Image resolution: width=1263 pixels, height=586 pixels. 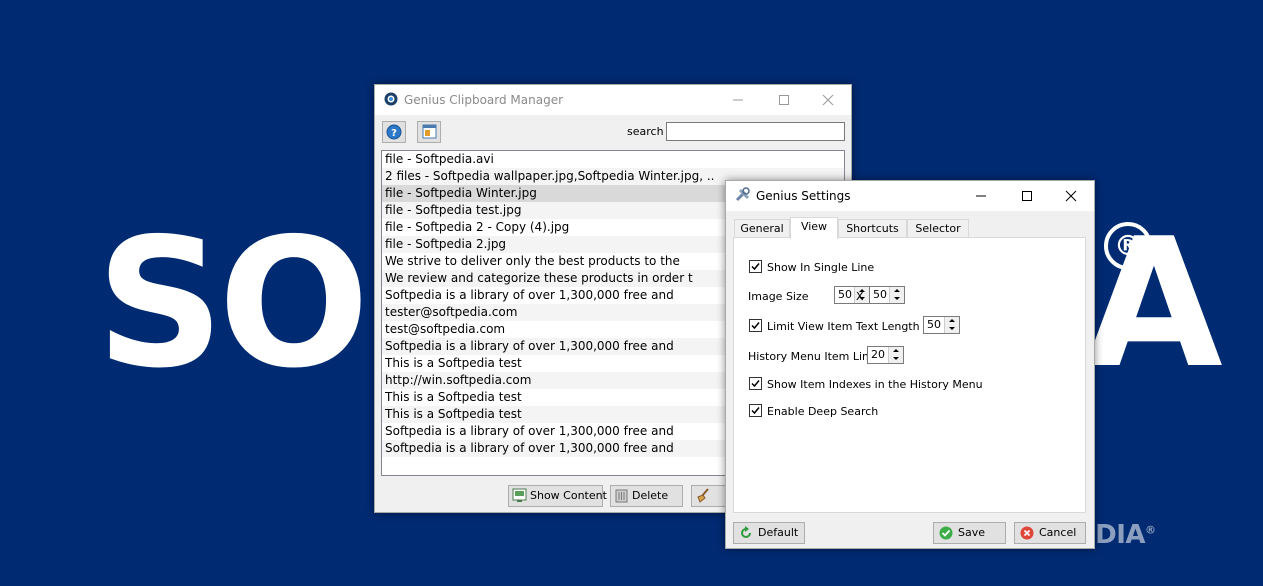 What do you see at coordinates (519, 495) in the screenshot?
I see `show-content-icon` at bounding box center [519, 495].